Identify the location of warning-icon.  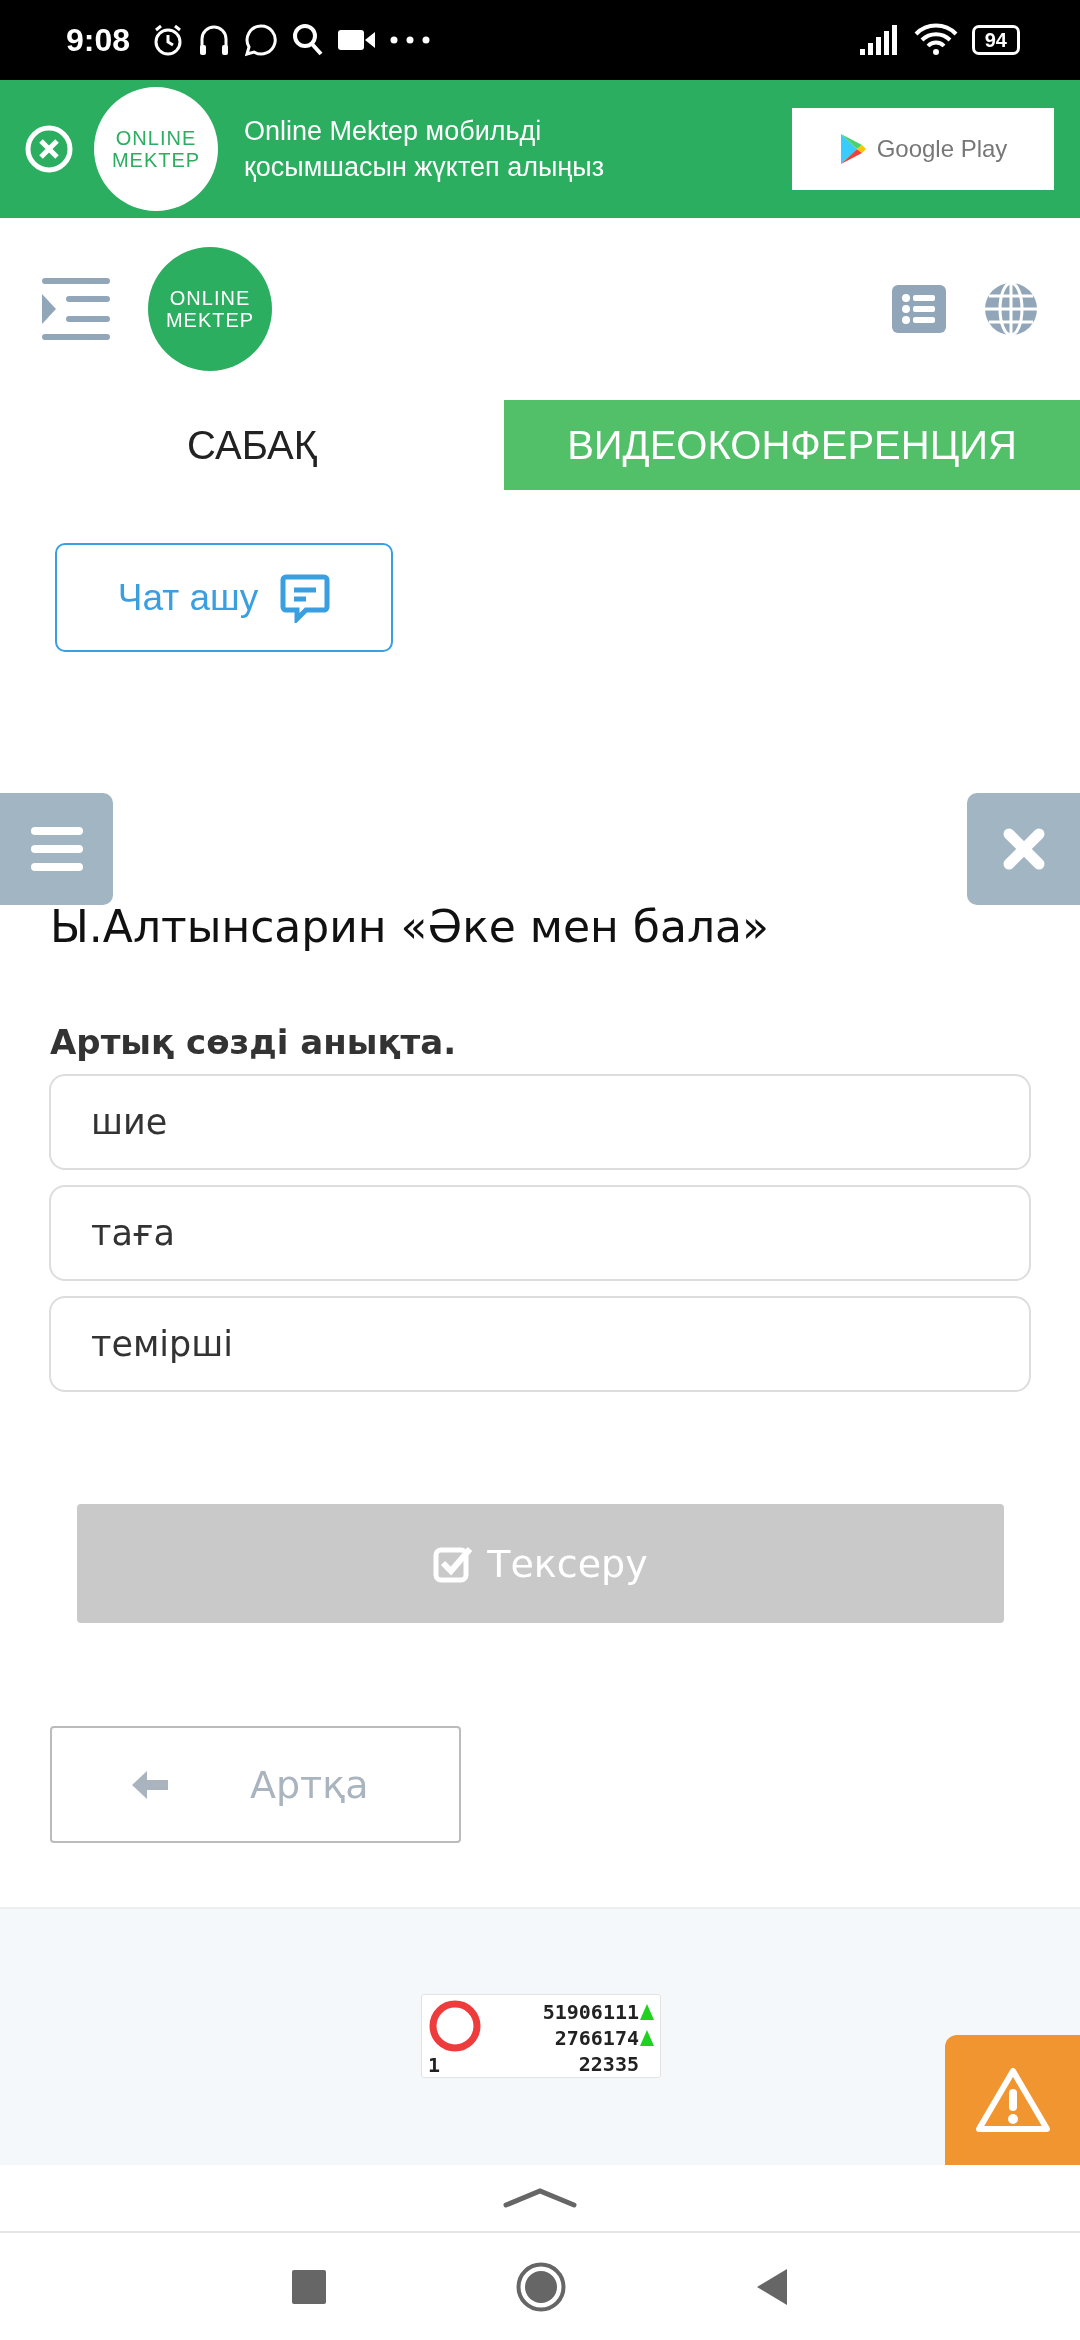
(1012, 2100).